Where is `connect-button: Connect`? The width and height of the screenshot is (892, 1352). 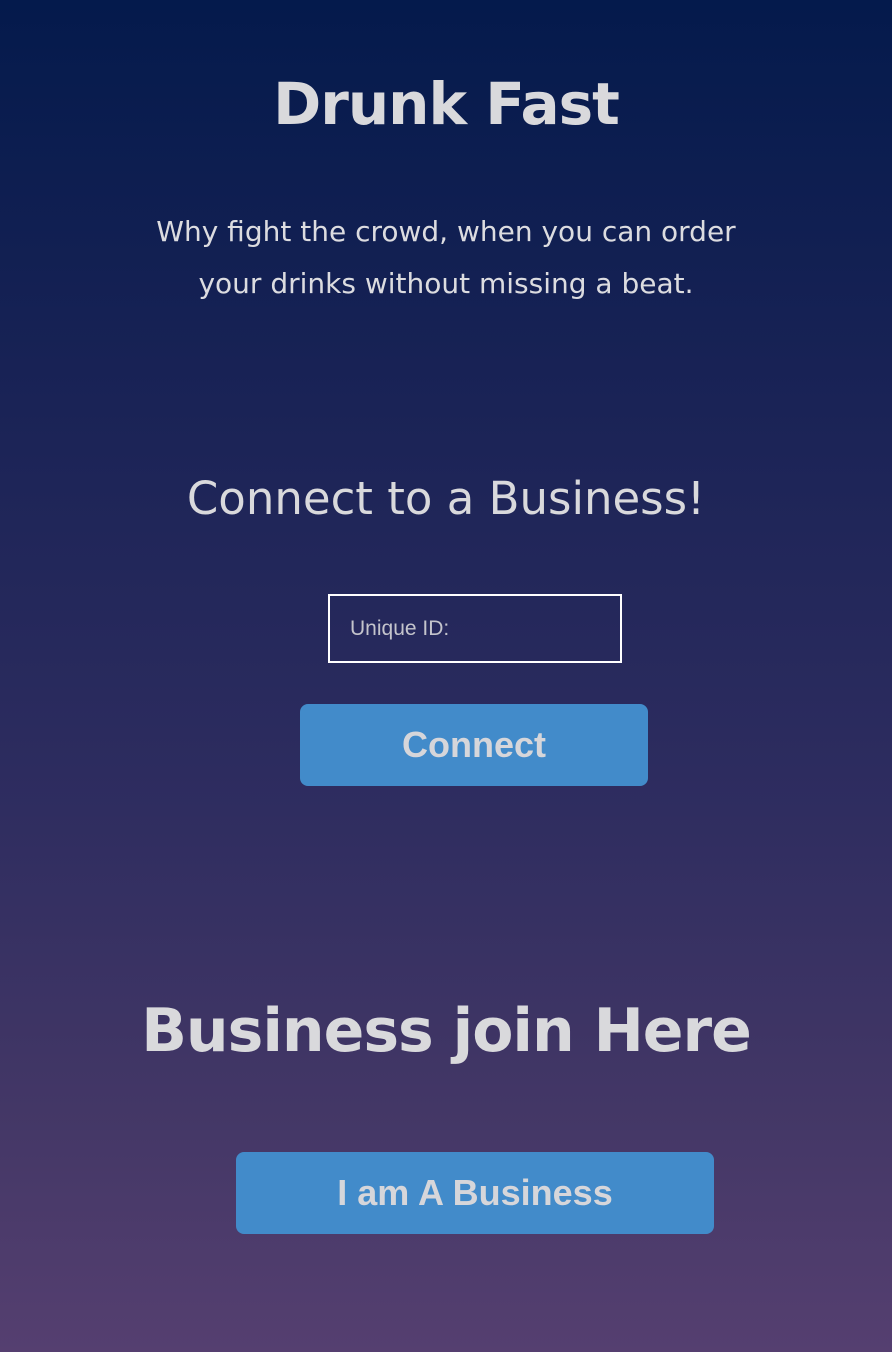
connect-button: Connect is located at coordinates (474, 745).